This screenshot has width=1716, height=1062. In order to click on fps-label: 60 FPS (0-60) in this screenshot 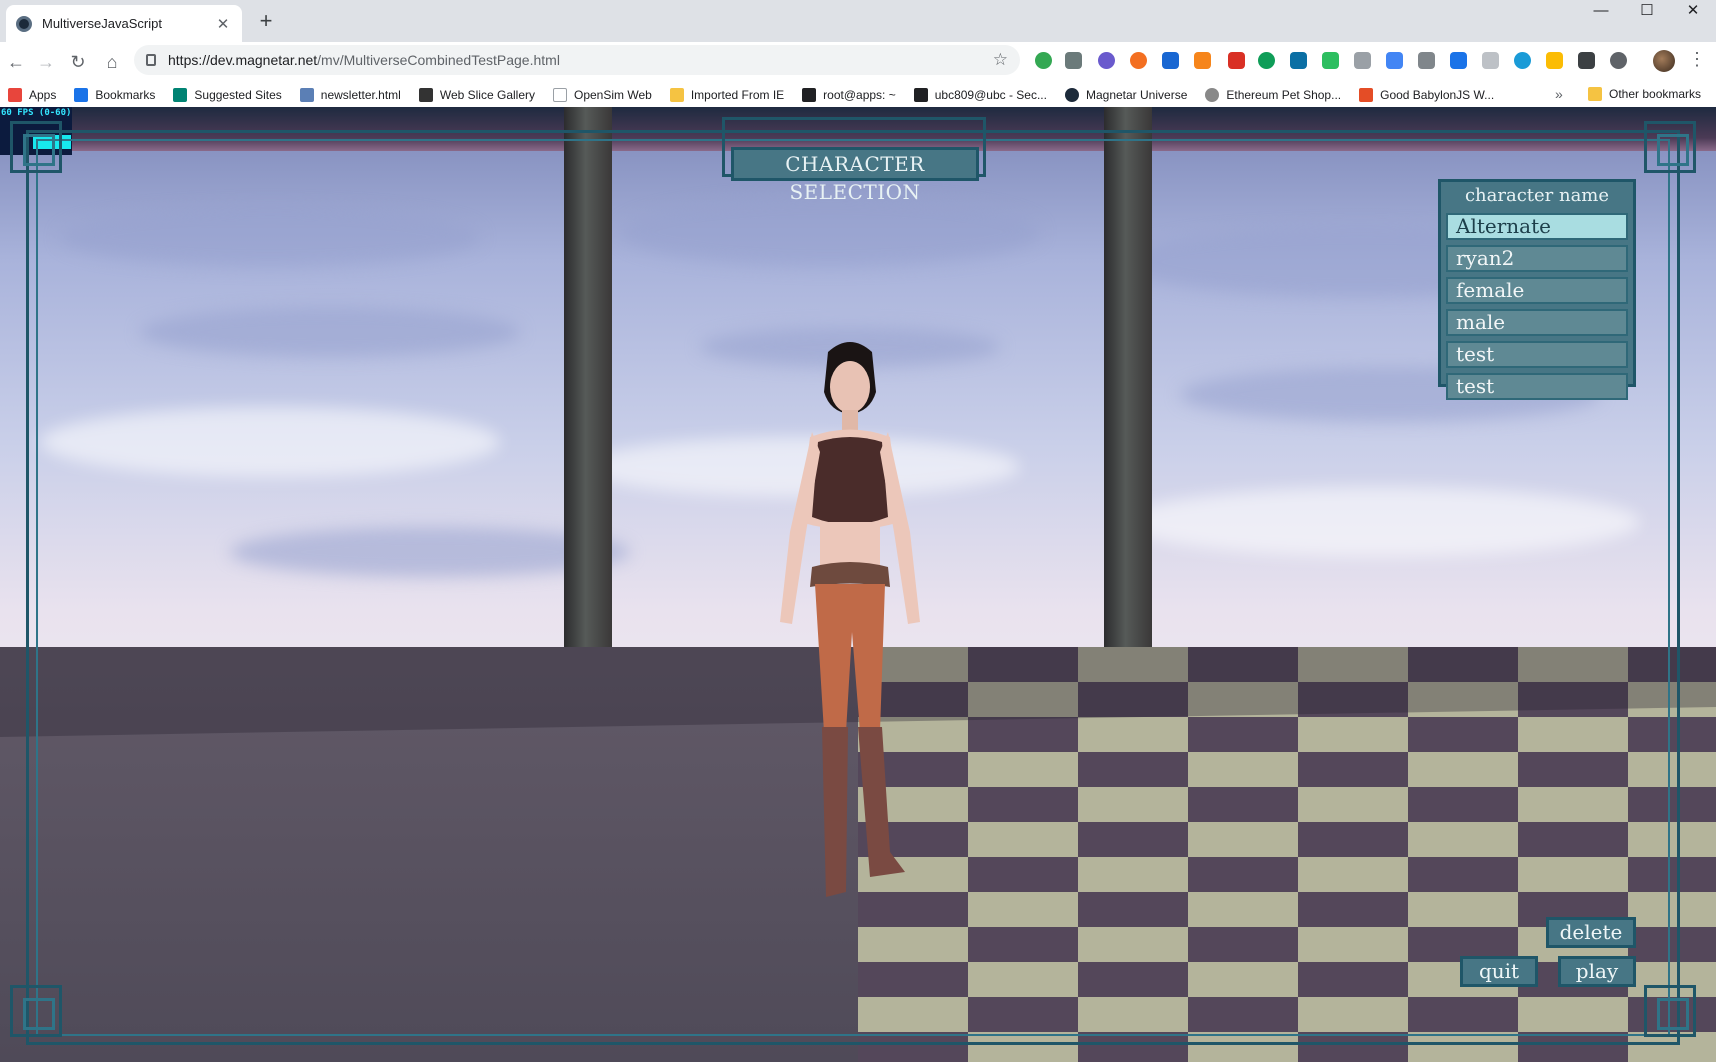, I will do `click(36, 113)`.